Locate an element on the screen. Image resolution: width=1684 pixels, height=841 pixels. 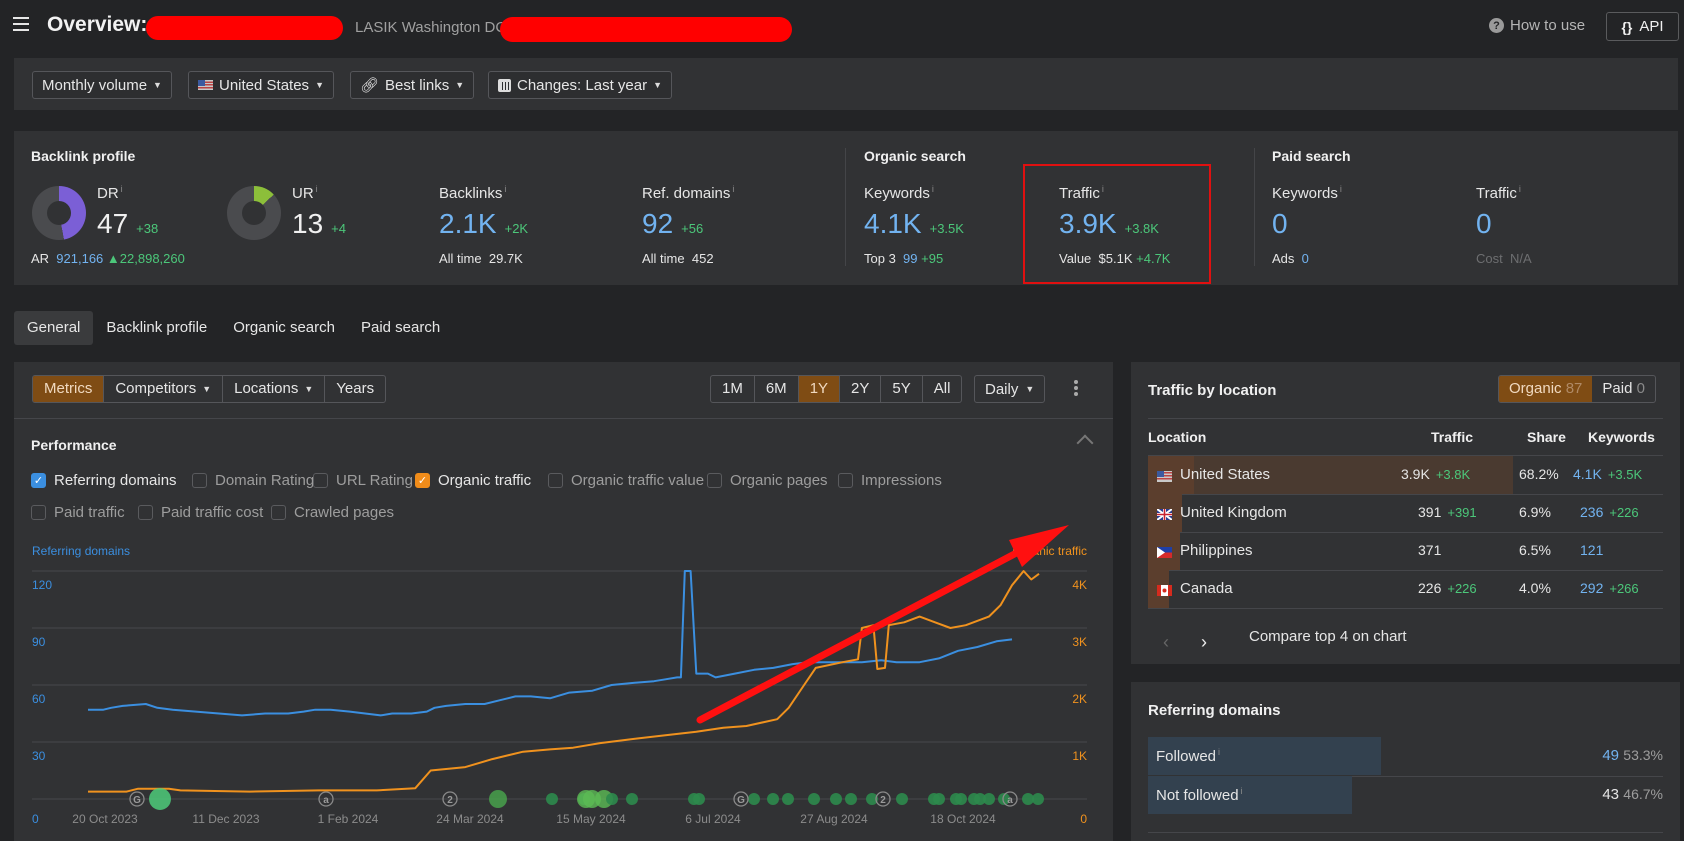
ur-delta: +4 is located at coordinates (338, 228).